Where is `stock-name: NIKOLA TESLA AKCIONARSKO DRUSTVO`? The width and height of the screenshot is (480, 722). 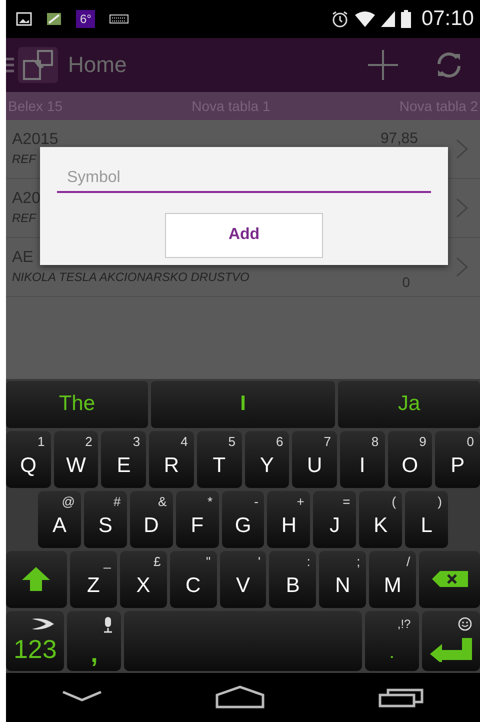
stock-name: NIKOLA TESLA AKCIONARSKO DRUSTVO is located at coordinates (131, 277).